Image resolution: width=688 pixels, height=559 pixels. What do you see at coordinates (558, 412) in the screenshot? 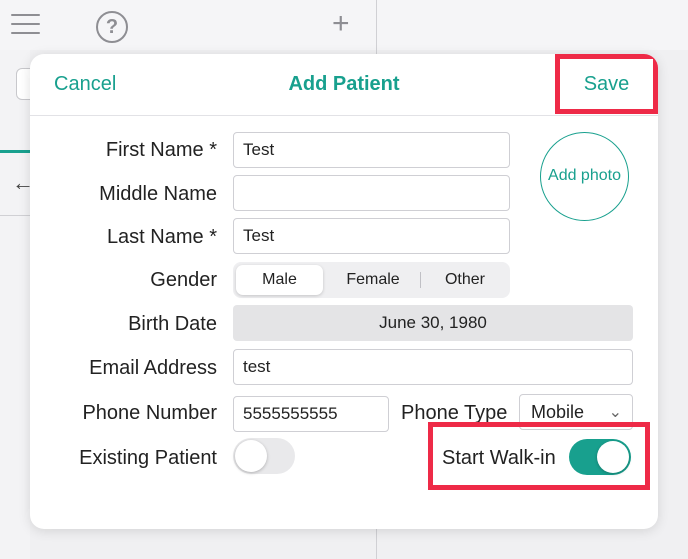
I see `phone-type-value: Mobile` at bounding box center [558, 412].